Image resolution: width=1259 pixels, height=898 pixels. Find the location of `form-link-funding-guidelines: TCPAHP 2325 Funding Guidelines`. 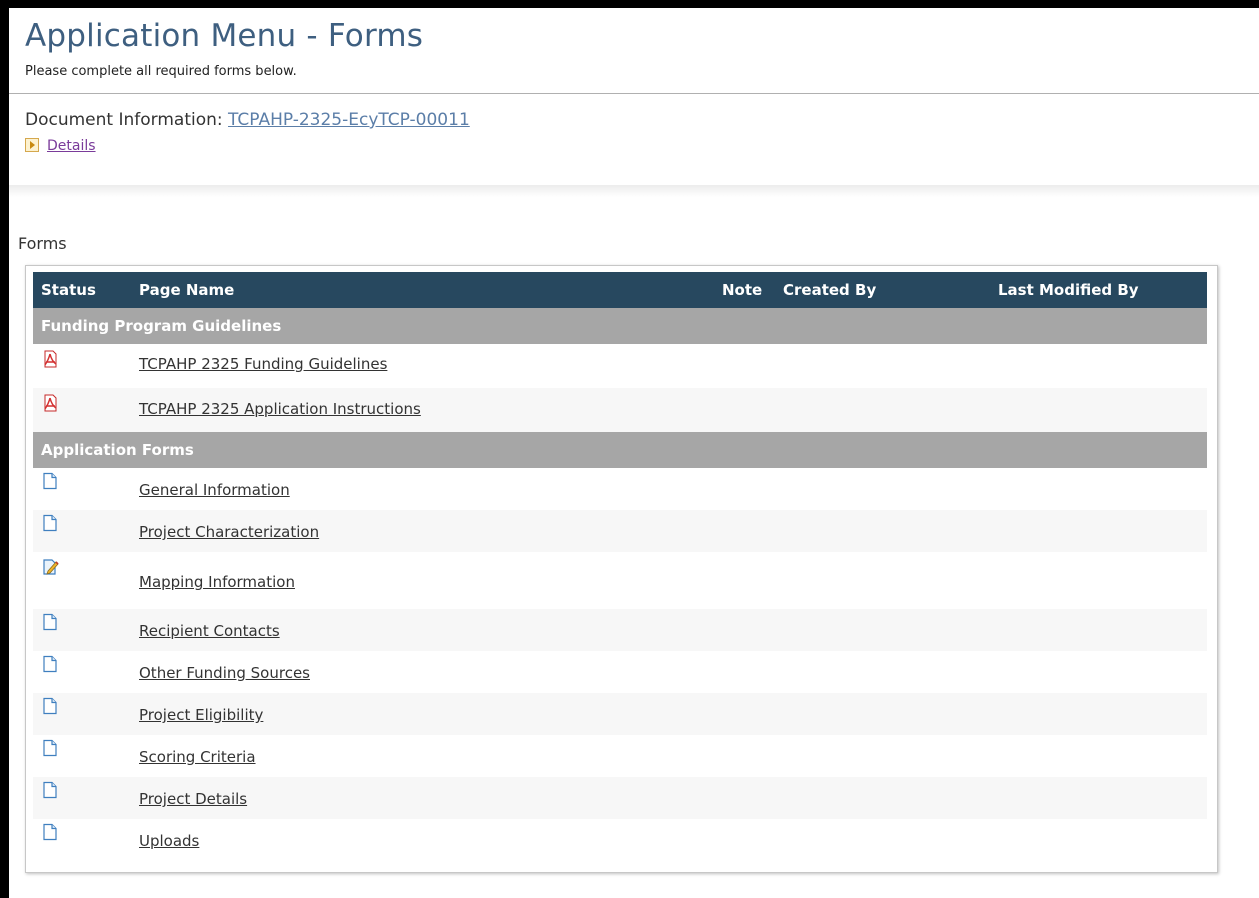

form-link-funding-guidelines: TCPAHP 2325 Funding Guidelines is located at coordinates (263, 364).